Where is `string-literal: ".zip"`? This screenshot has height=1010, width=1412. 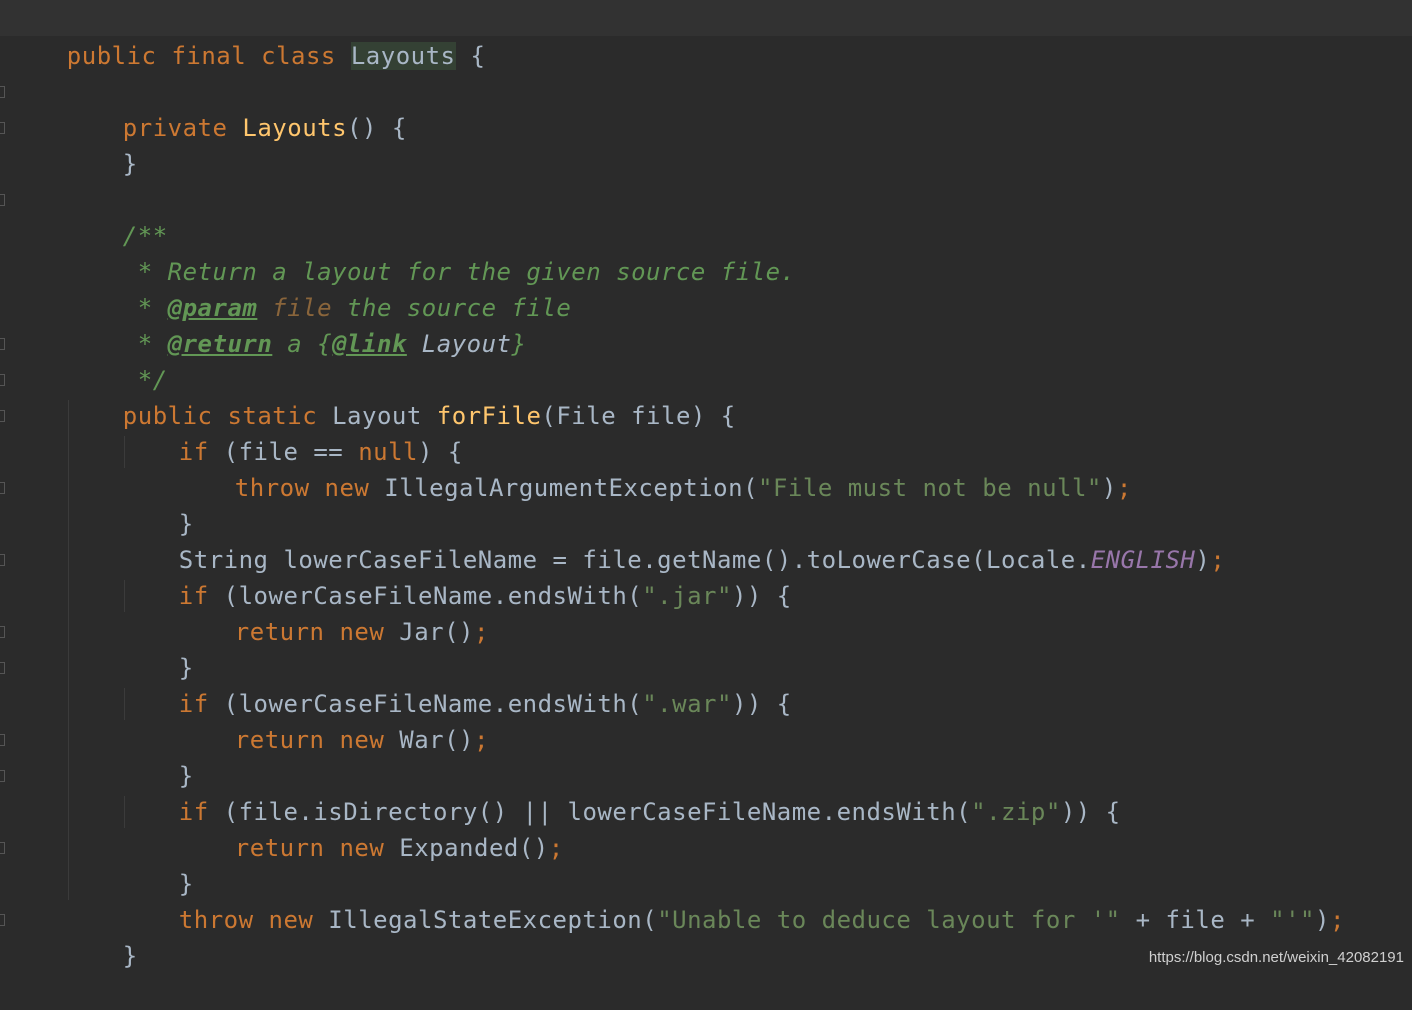
string-literal: ".zip" is located at coordinates (1016, 812).